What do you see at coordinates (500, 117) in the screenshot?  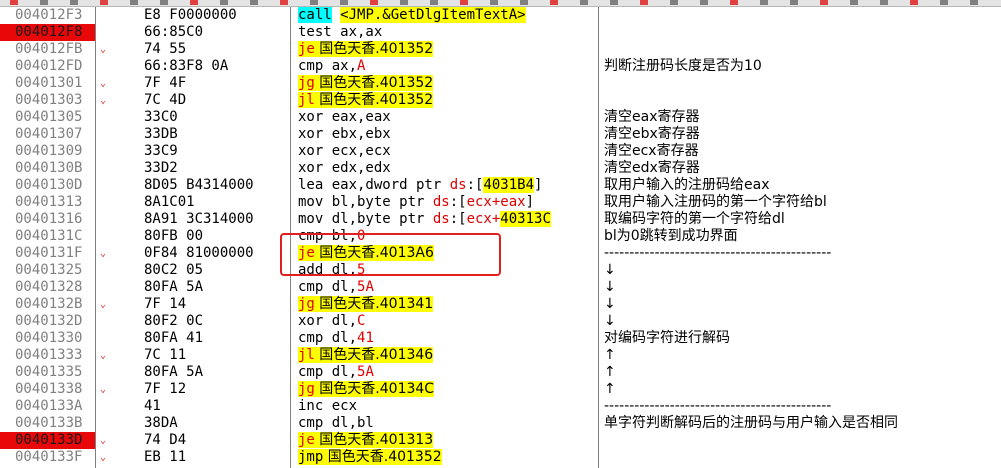 I see `disasm-row: 00401305 33C0 xor eax,eax 清空eax寄存器` at bounding box center [500, 117].